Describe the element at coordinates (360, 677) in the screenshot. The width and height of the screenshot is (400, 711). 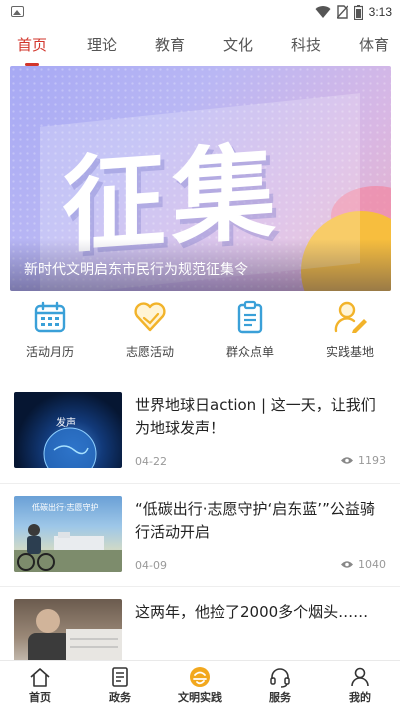
I see `user-icon` at that location.